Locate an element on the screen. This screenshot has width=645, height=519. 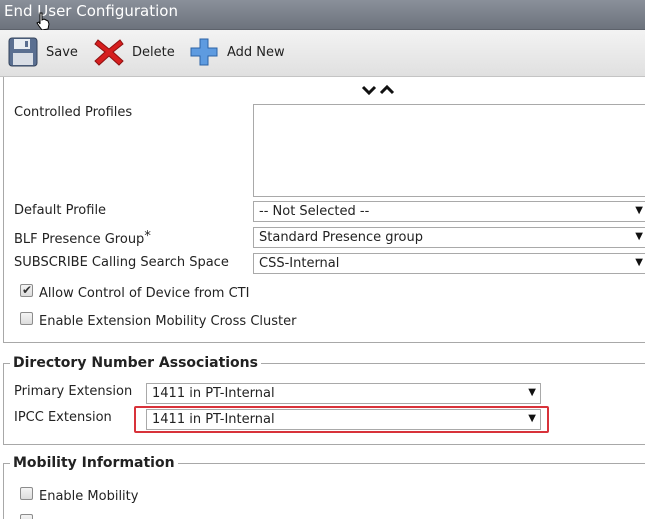
highlight-box is located at coordinates (341, 419).